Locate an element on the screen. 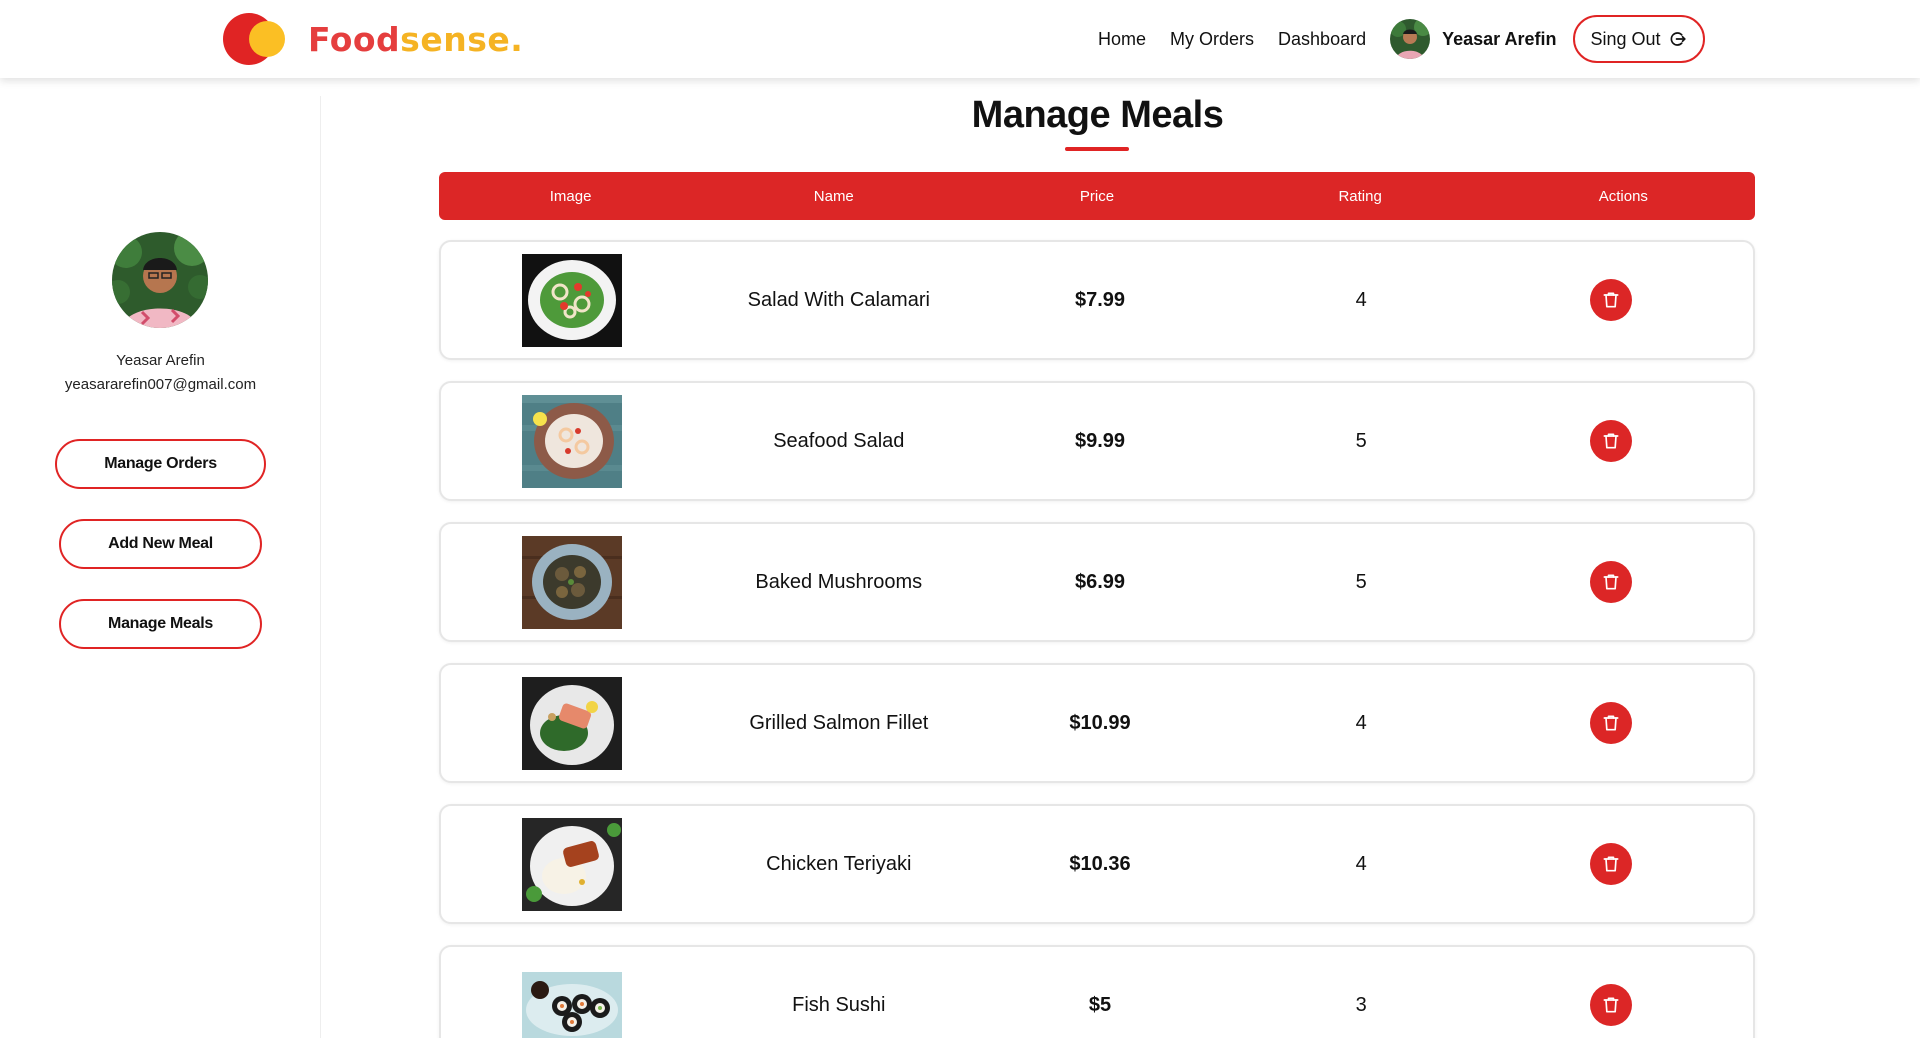  header-rating: Rating is located at coordinates (1360, 196).